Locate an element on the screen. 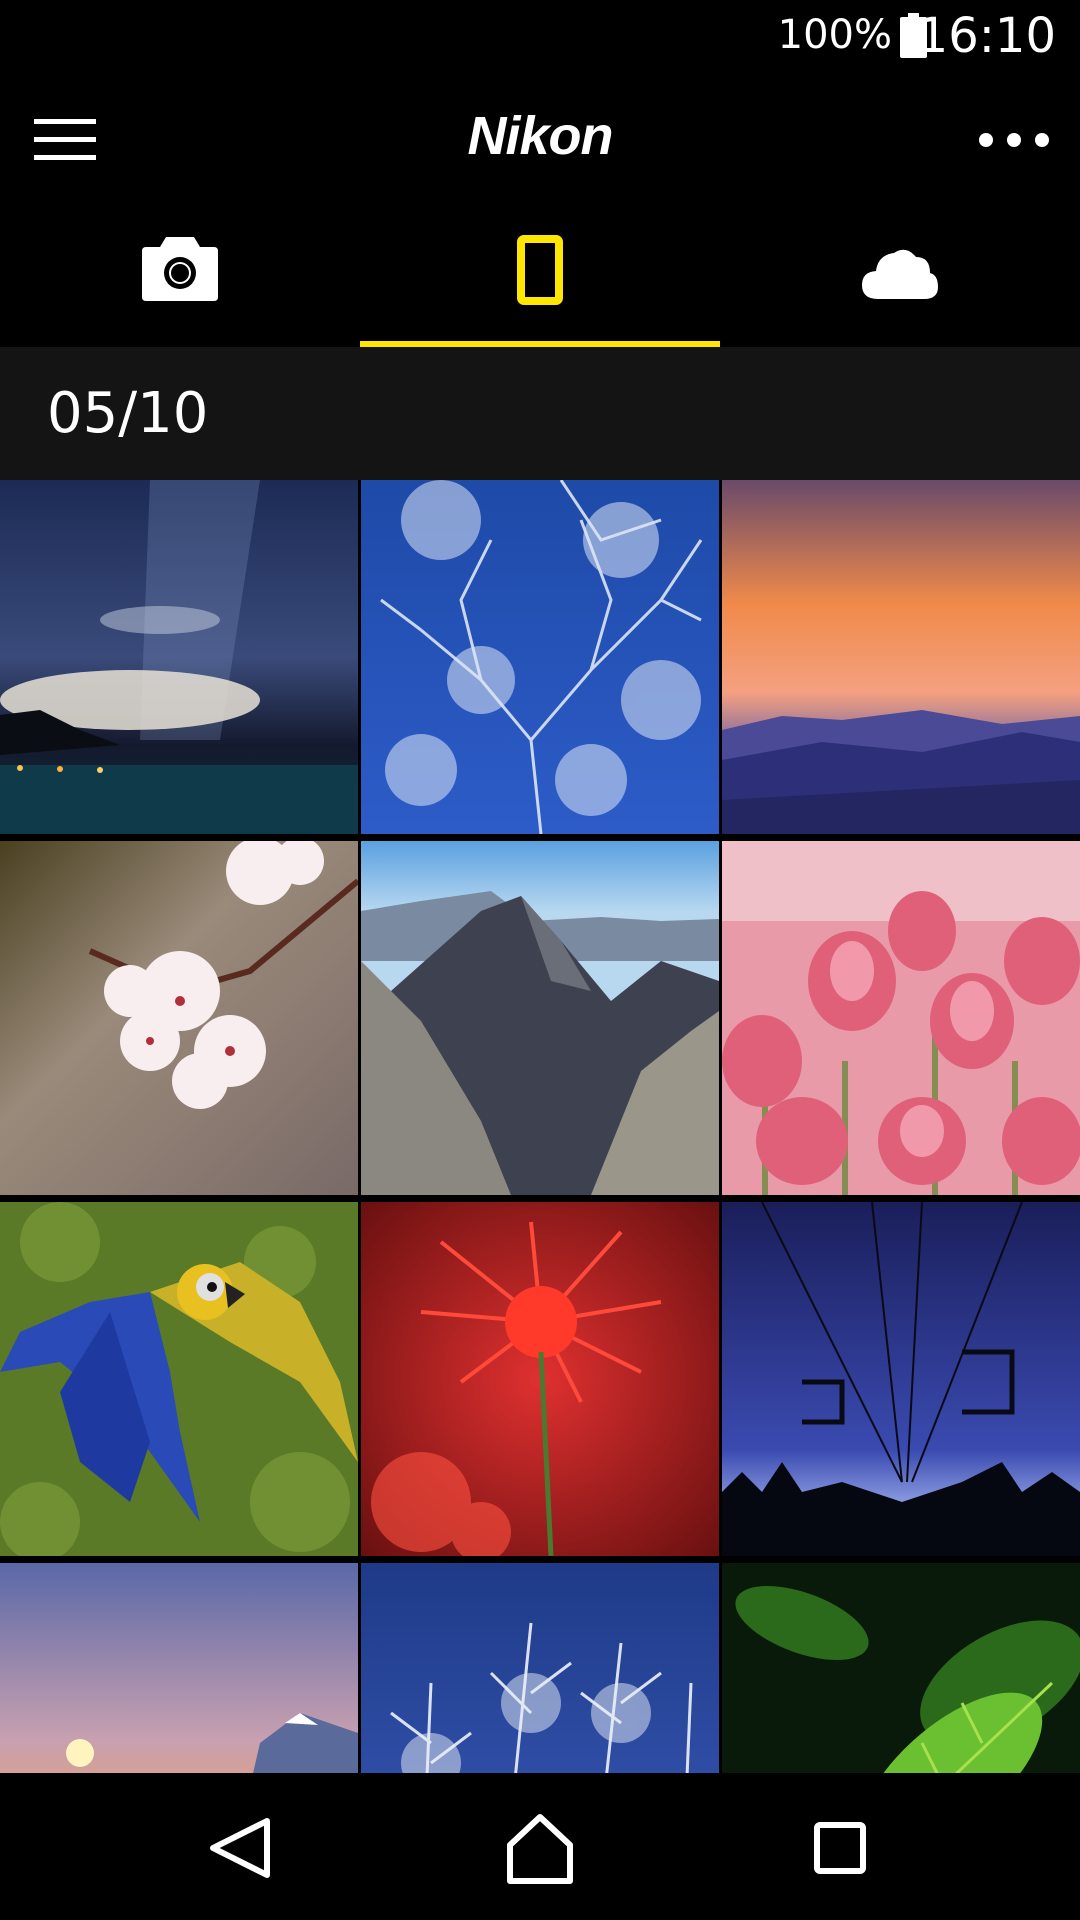 Image resolution: width=1080 pixels, height=1920 pixels. photo-thumbnail-sunset-mountains is located at coordinates (901, 657).